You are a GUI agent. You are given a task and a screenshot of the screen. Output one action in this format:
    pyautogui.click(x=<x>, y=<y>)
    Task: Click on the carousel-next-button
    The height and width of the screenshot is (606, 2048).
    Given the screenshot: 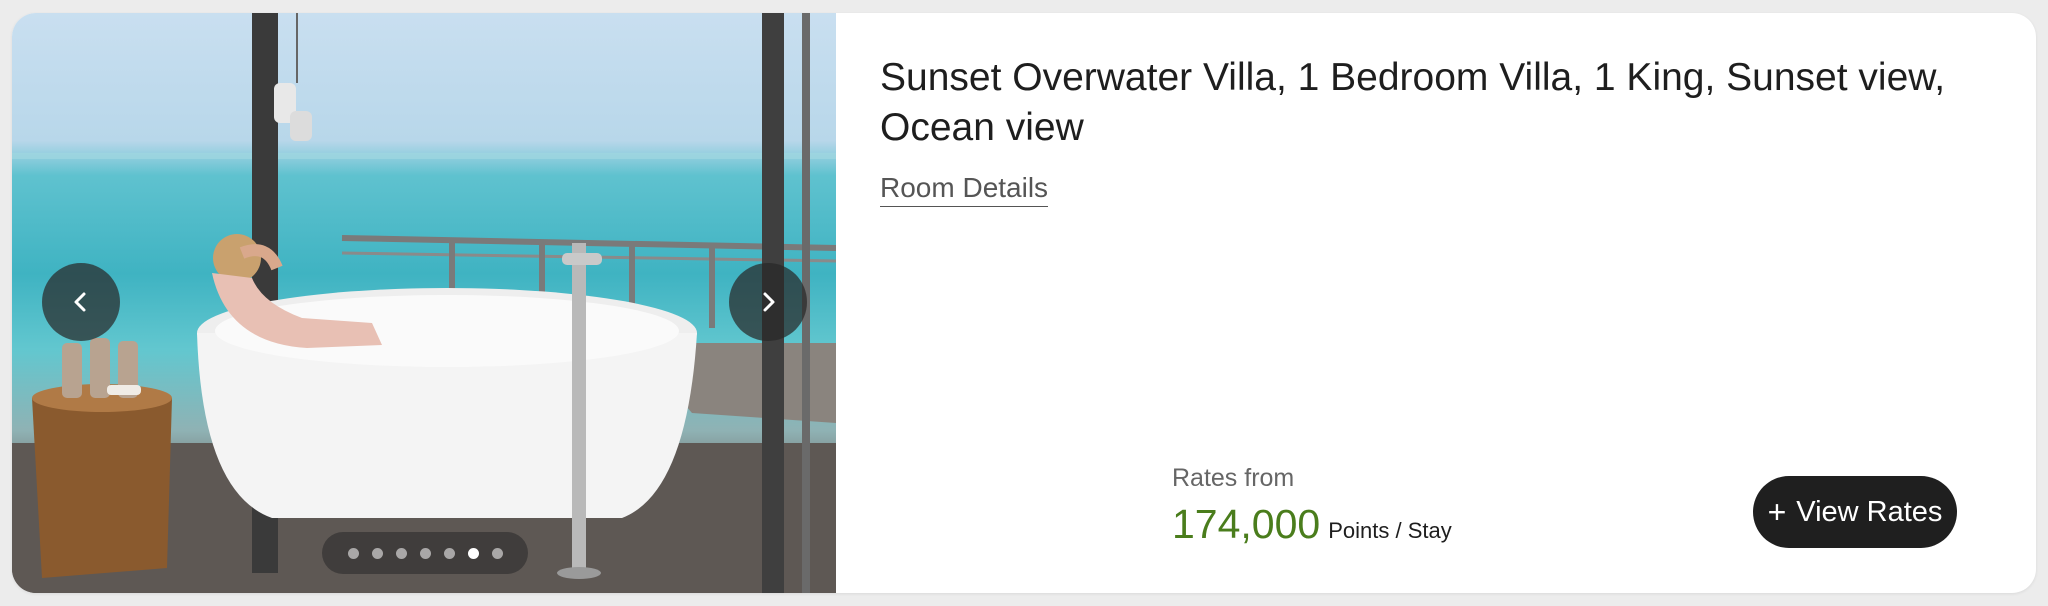 What is the action you would take?
    pyautogui.click(x=768, y=302)
    